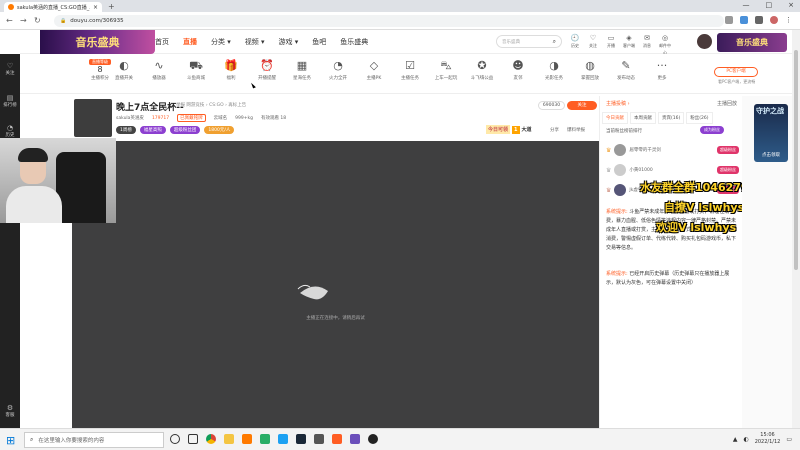 This screenshot has width=800, height=450. What do you see at coordinates (611, 45) in the screenshot?
I see `go-live-button: ▭ 开播` at bounding box center [611, 45].